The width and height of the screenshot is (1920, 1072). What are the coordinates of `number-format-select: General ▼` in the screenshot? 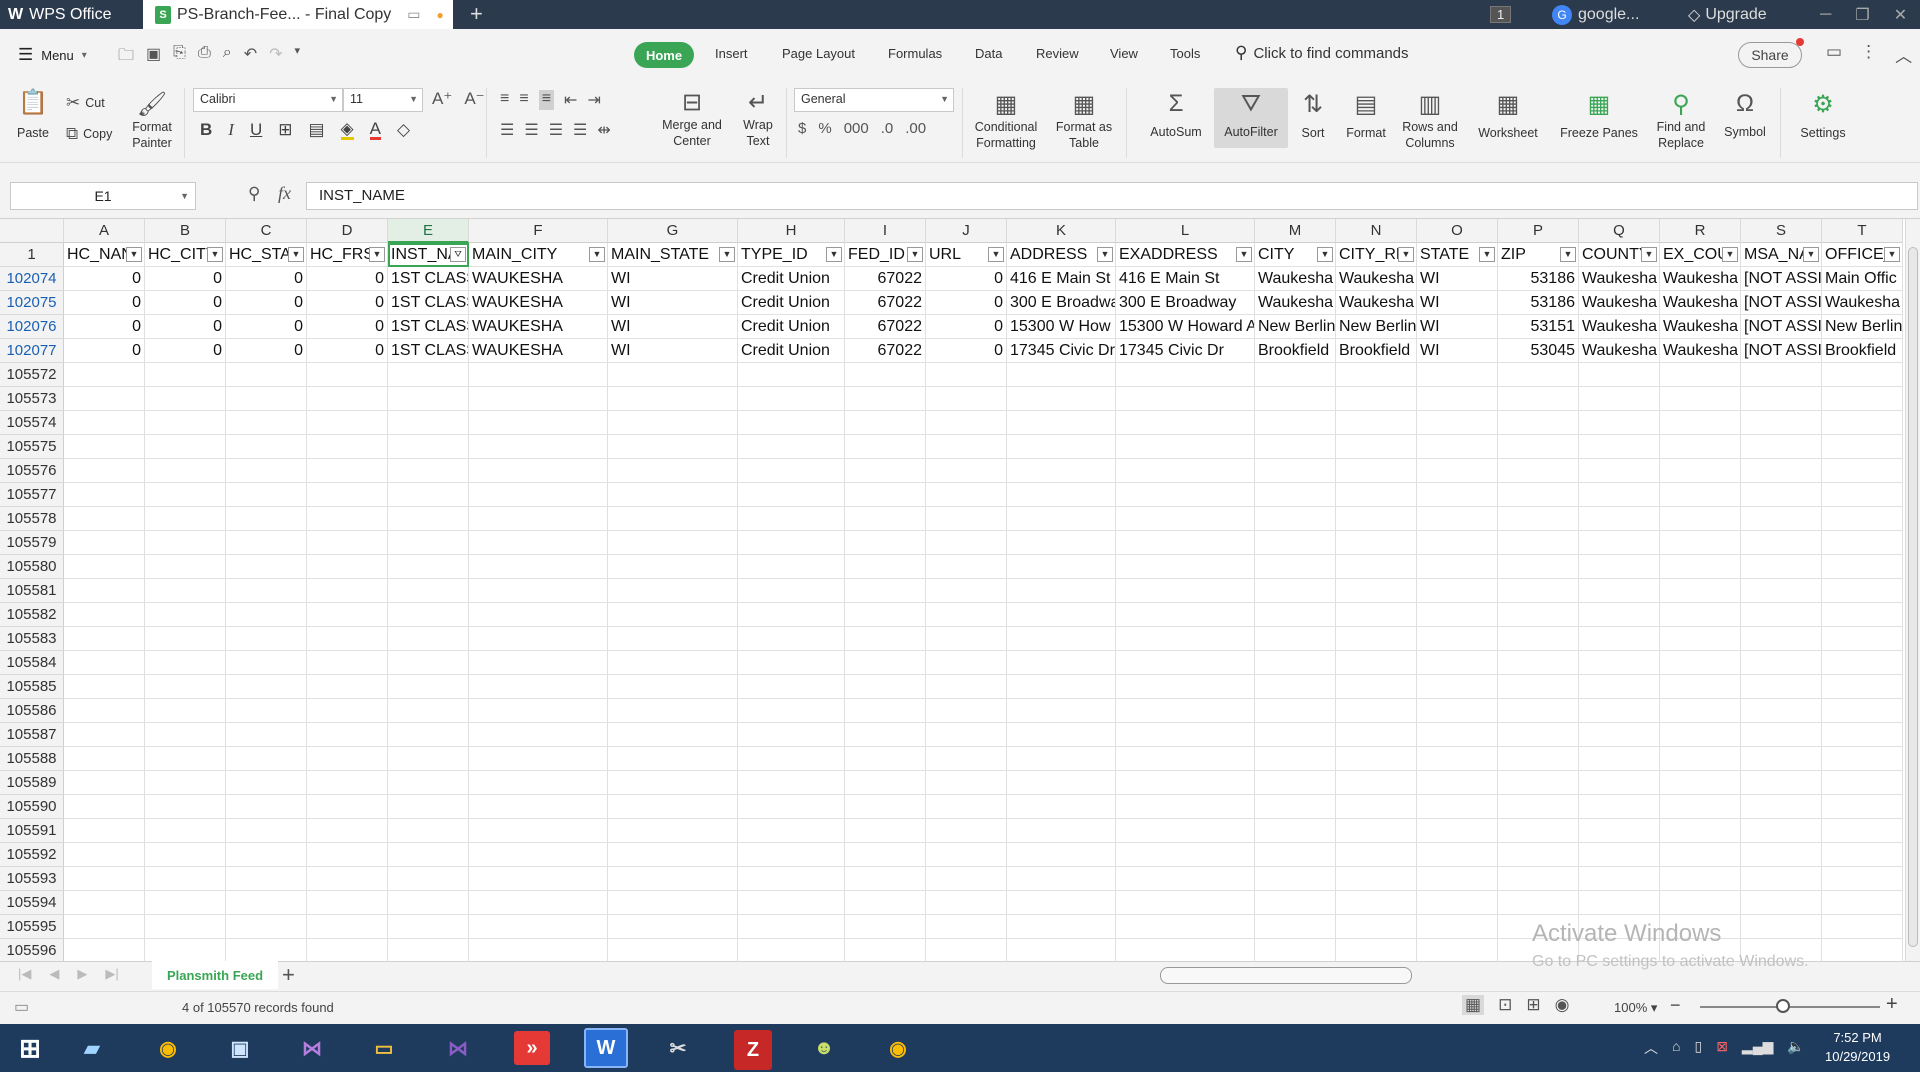 It's located at (874, 100).